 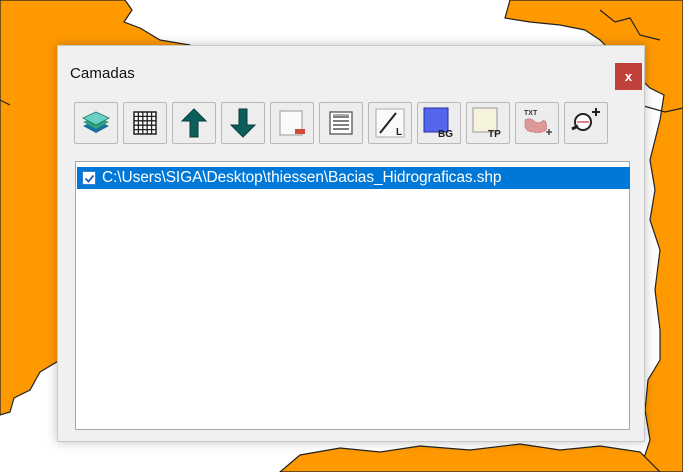 I want to click on text-label-icon: TXT, so click(x=538, y=122).